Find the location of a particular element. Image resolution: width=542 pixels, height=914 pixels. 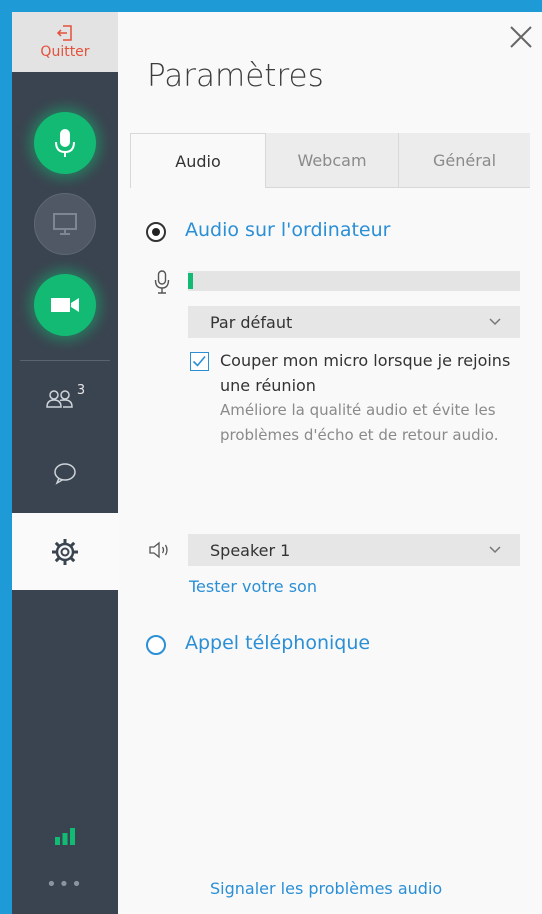

participants-count: 3 is located at coordinates (81, 390).